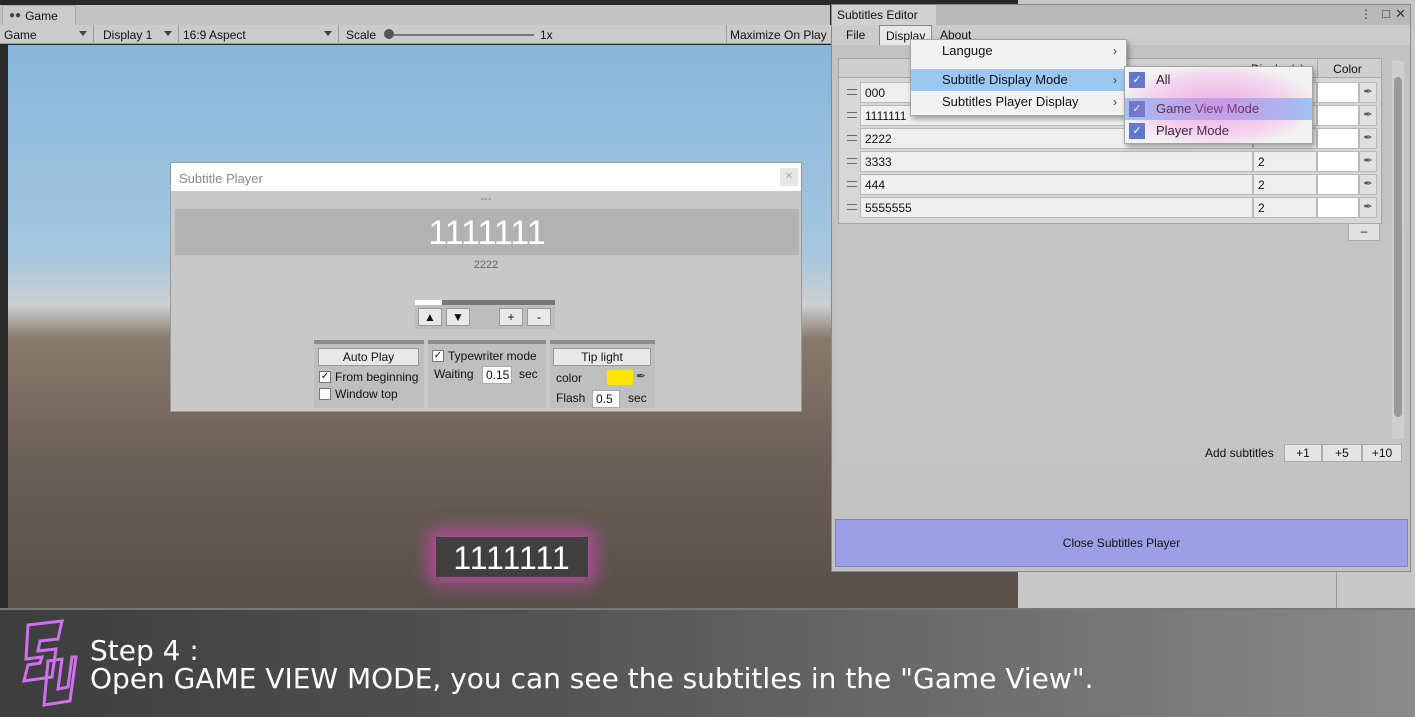 The width and height of the screenshot is (1415, 717). I want to click on tip-color-swatch, so click(620, 377).